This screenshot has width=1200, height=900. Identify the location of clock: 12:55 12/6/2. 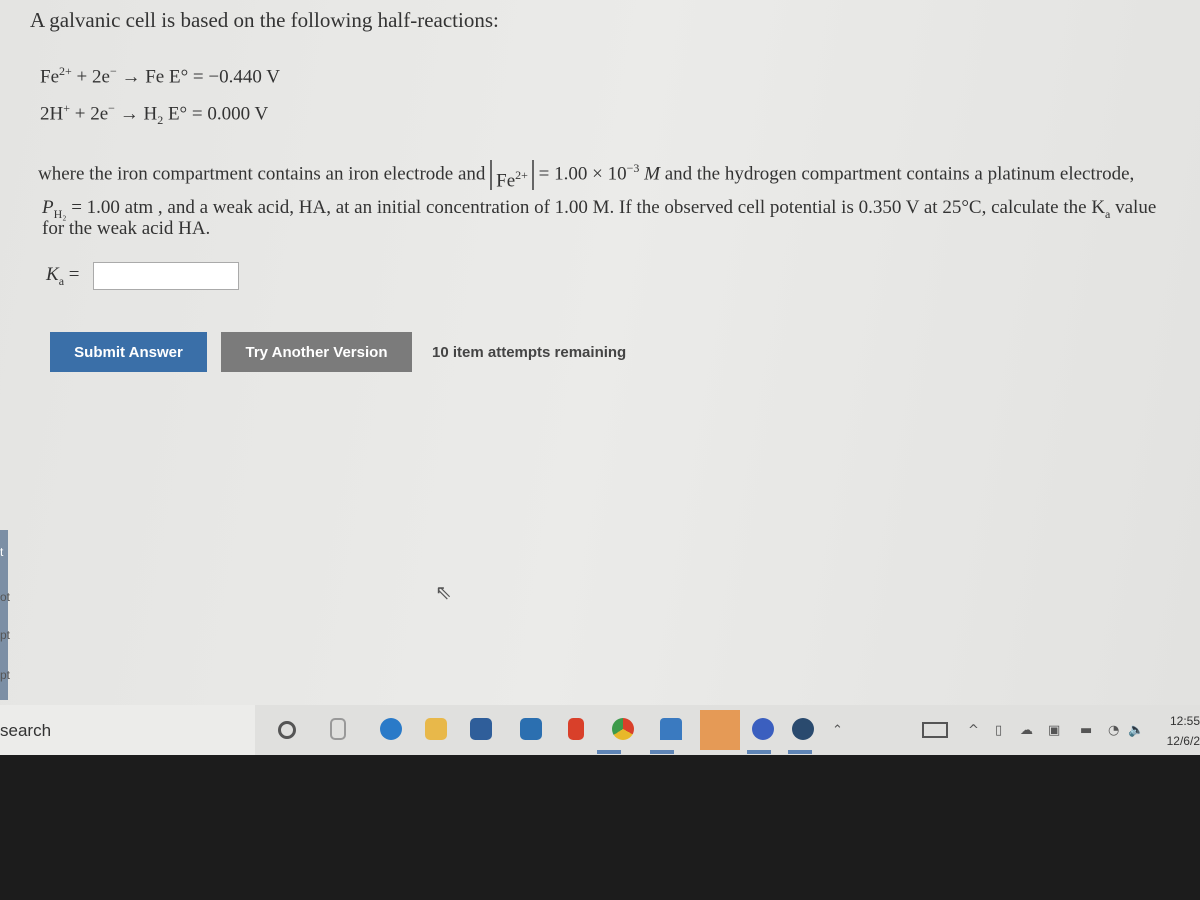
(1183, 731).